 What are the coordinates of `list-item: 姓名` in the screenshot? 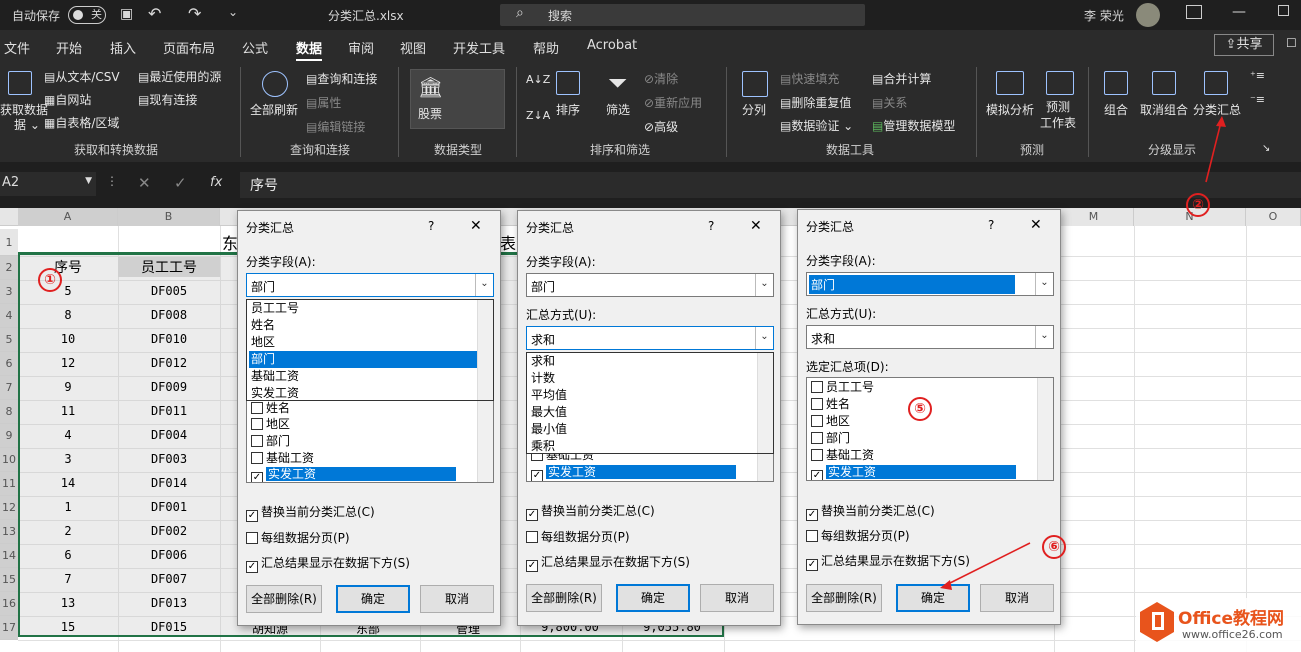 It's located at (262, 325).